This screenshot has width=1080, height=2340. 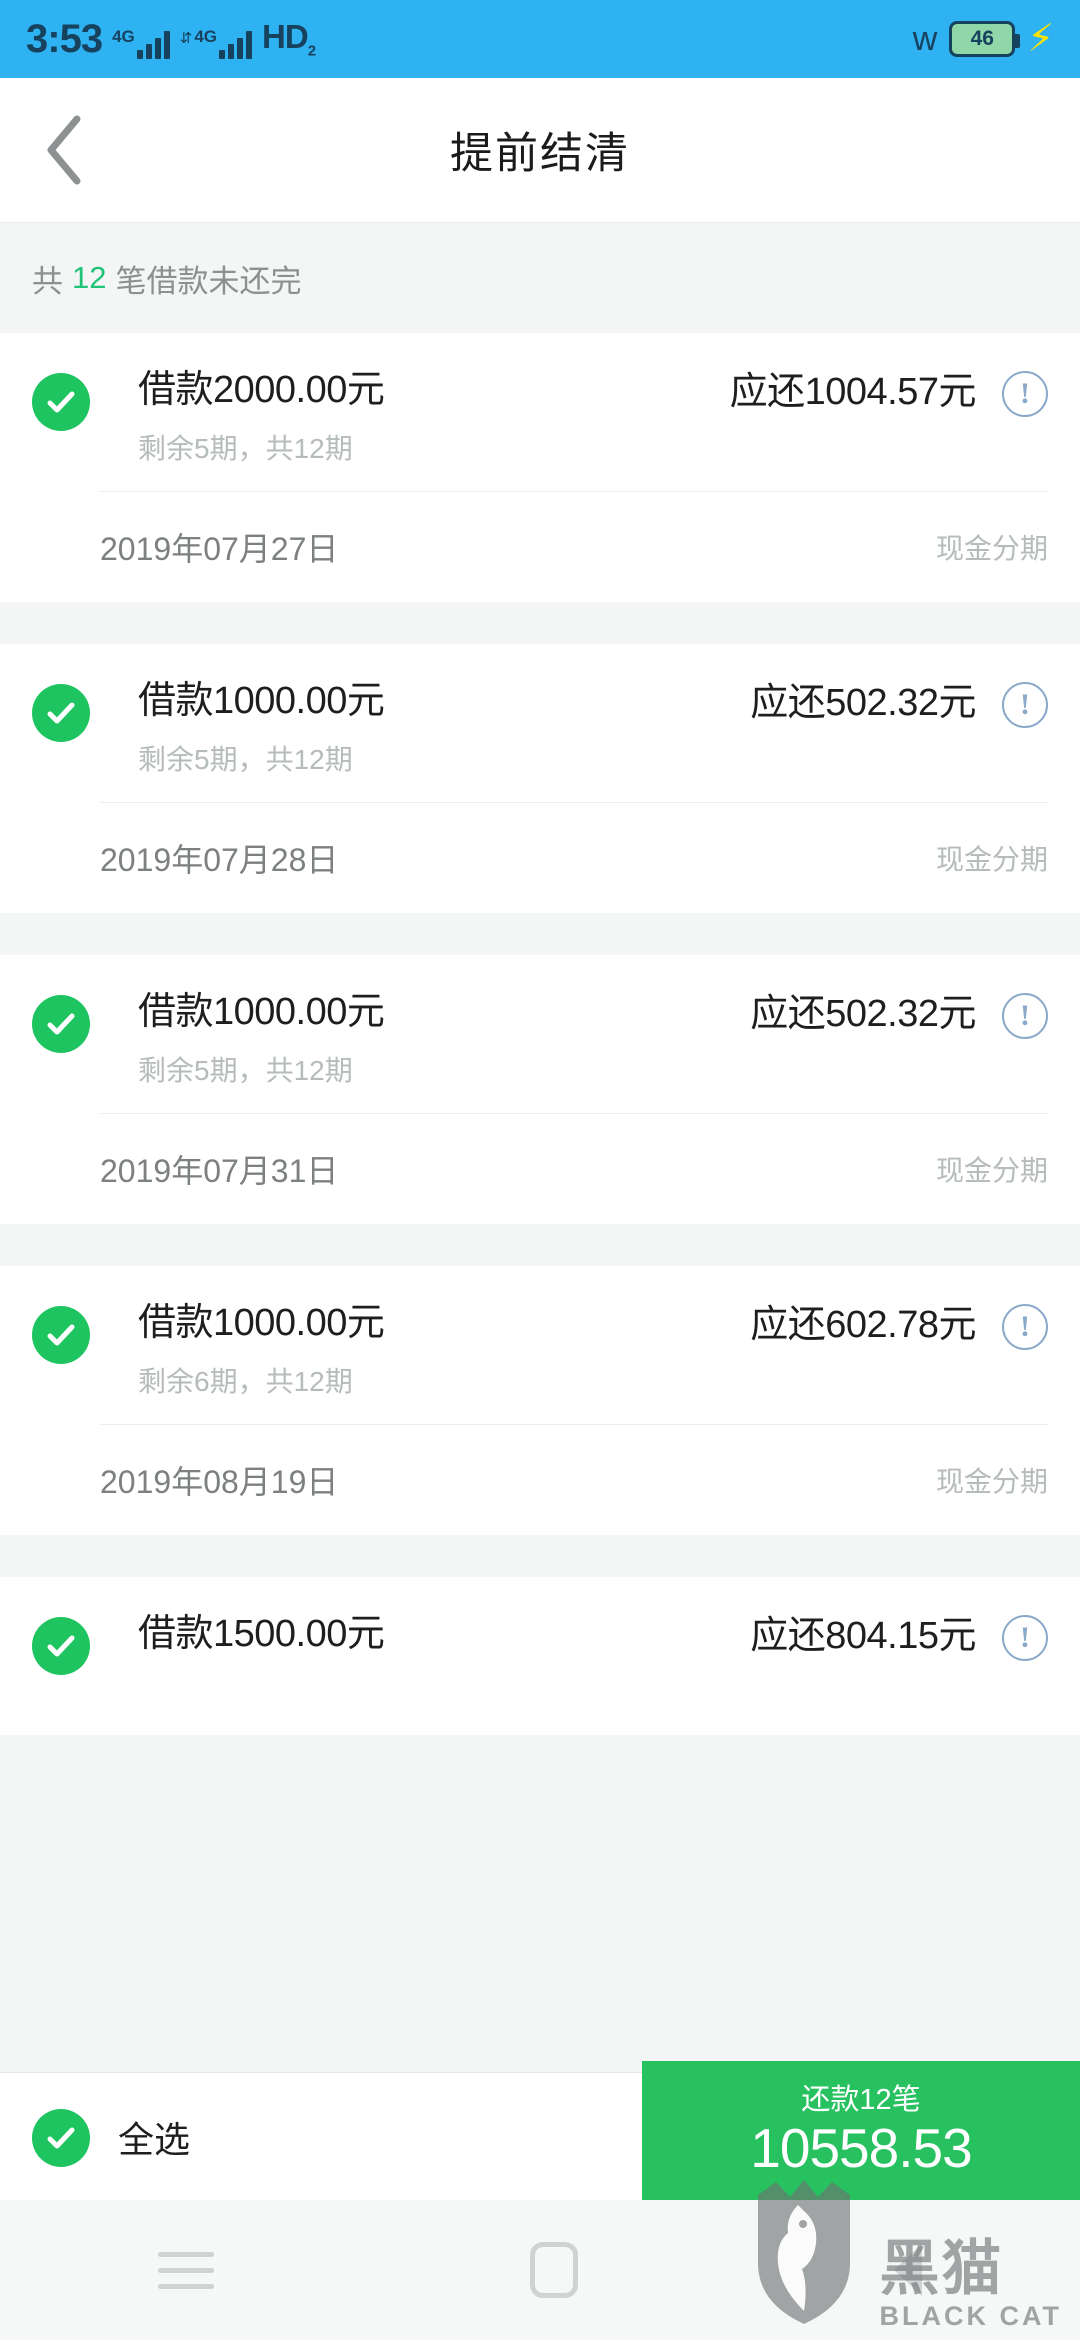 What do you see at coordinates (540, 858) in the screenshot?
I see `loan-date-row: 2019年07月28日 现金分期` at bounding box center [540, 858].